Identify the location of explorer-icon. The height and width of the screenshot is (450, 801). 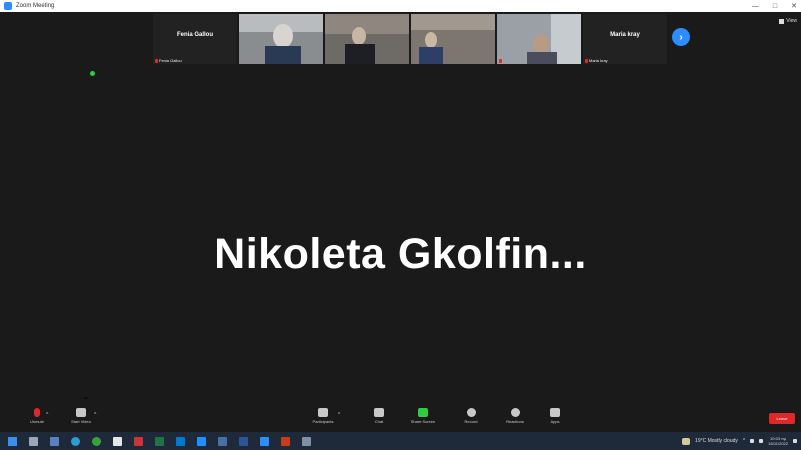
(222, 441).